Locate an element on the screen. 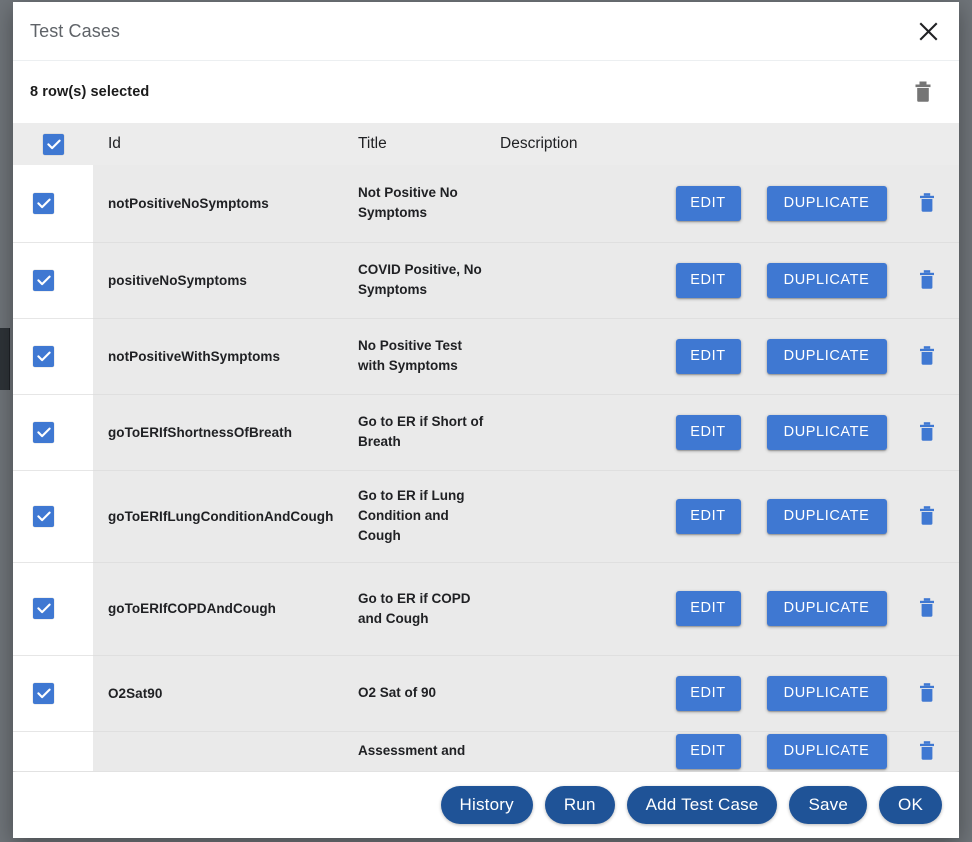 This screenshot has height=842, width=972. row-cell-id: notPositiveWithSymptoms is located at coordinates (225, 355).